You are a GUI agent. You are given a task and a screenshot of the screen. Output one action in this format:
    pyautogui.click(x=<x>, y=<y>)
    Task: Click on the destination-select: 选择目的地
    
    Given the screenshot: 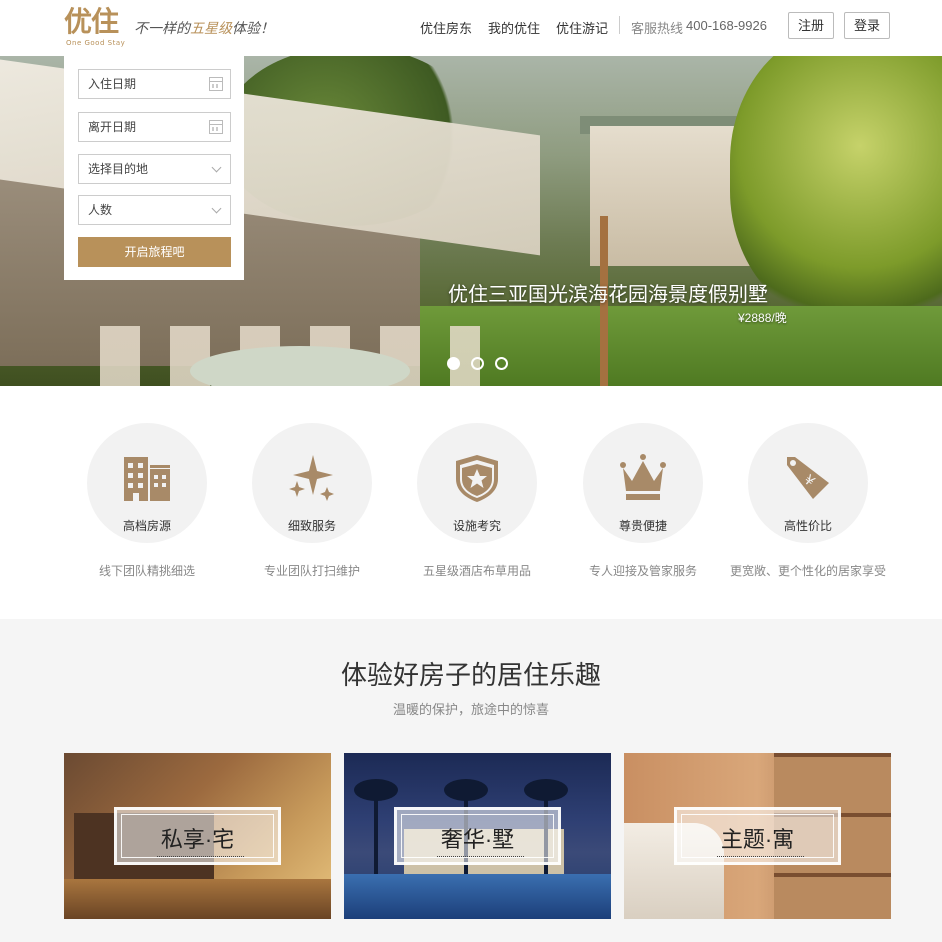 What is the action you would take?
    pyautogui.click(x=154, y=169)
    